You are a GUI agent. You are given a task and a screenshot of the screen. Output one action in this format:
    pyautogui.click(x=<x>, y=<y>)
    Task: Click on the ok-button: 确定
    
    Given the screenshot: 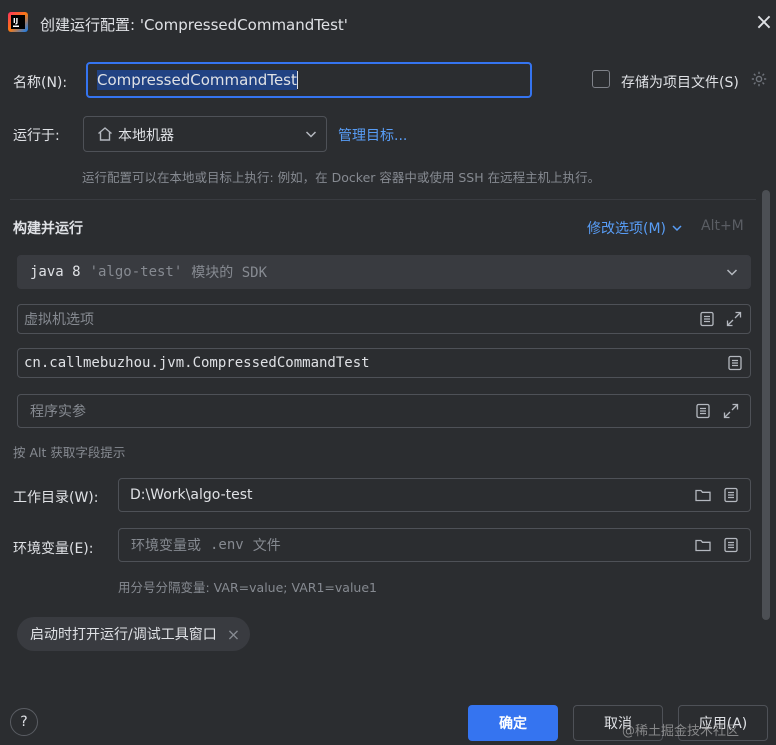 What is the action you would take?
    pyautogui.click(x=513, y=723)
    